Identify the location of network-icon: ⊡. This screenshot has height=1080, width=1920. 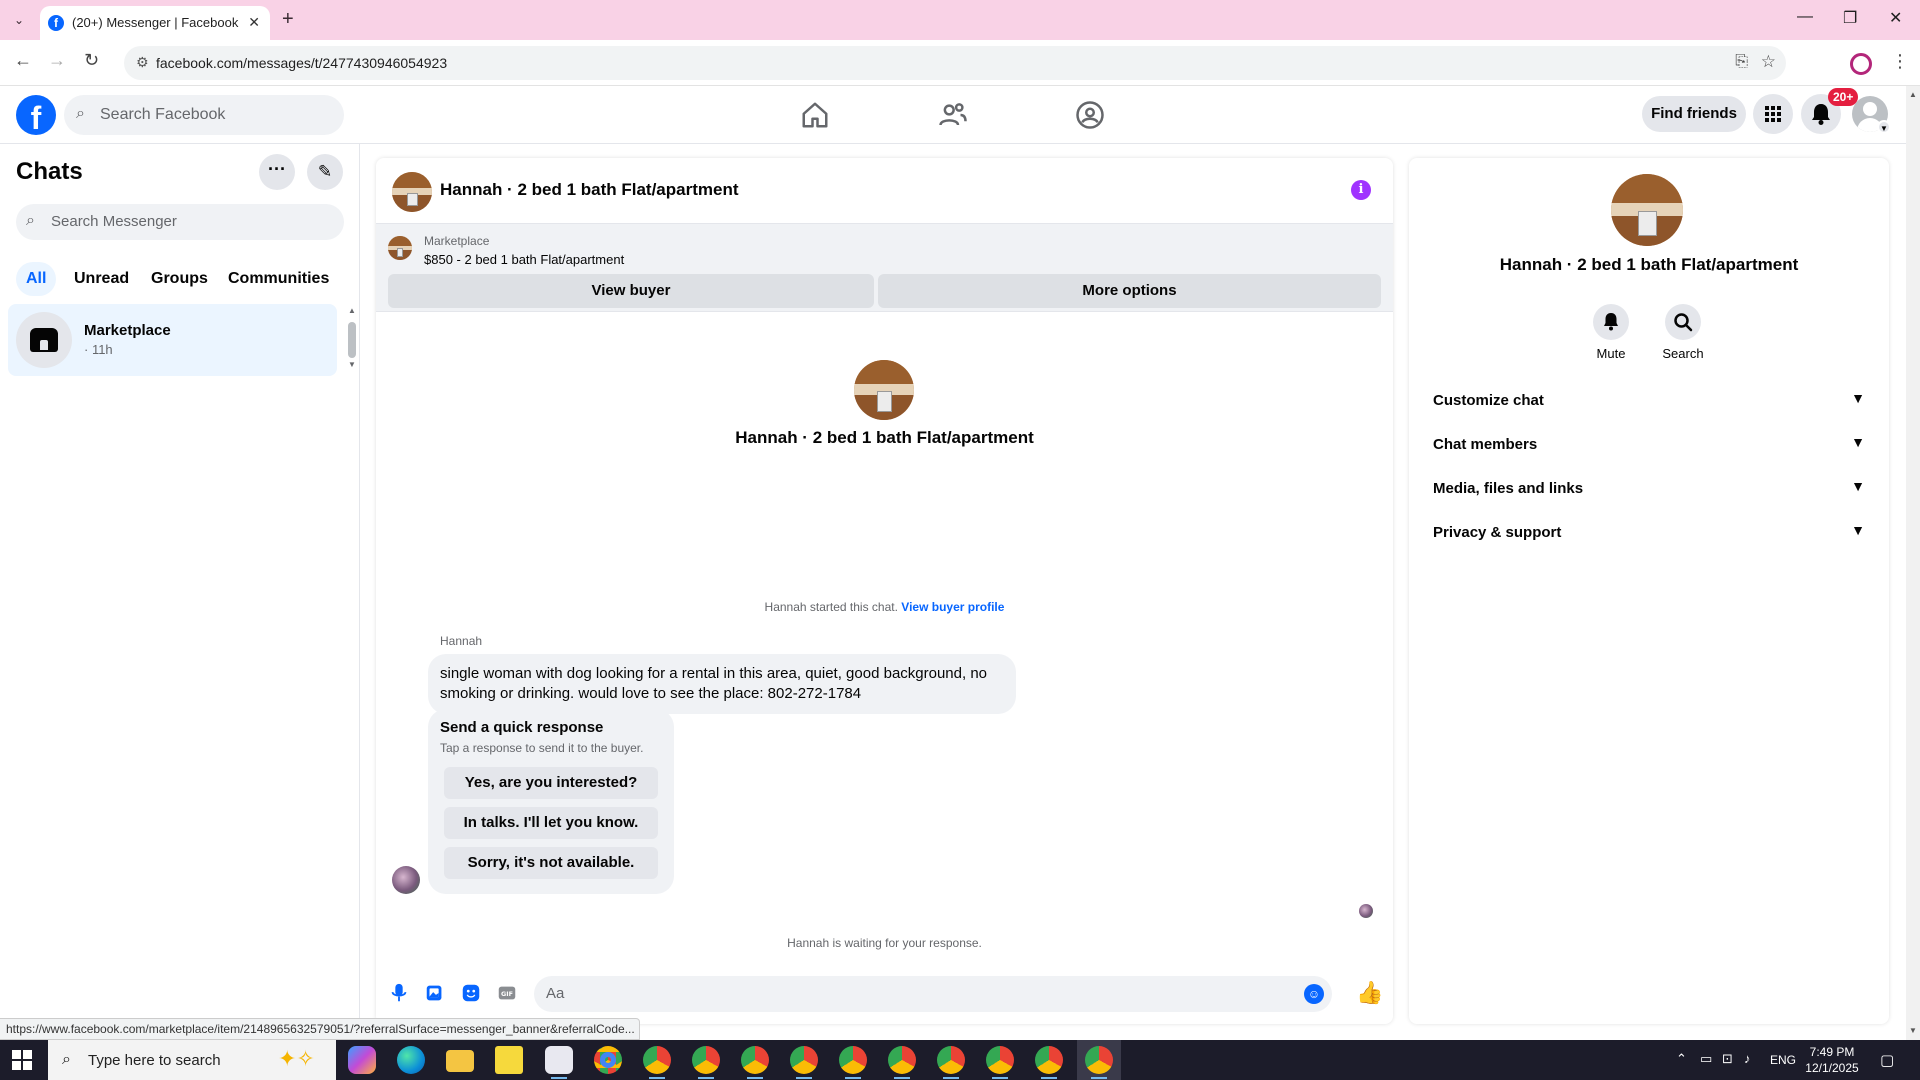
(1727, 1059).